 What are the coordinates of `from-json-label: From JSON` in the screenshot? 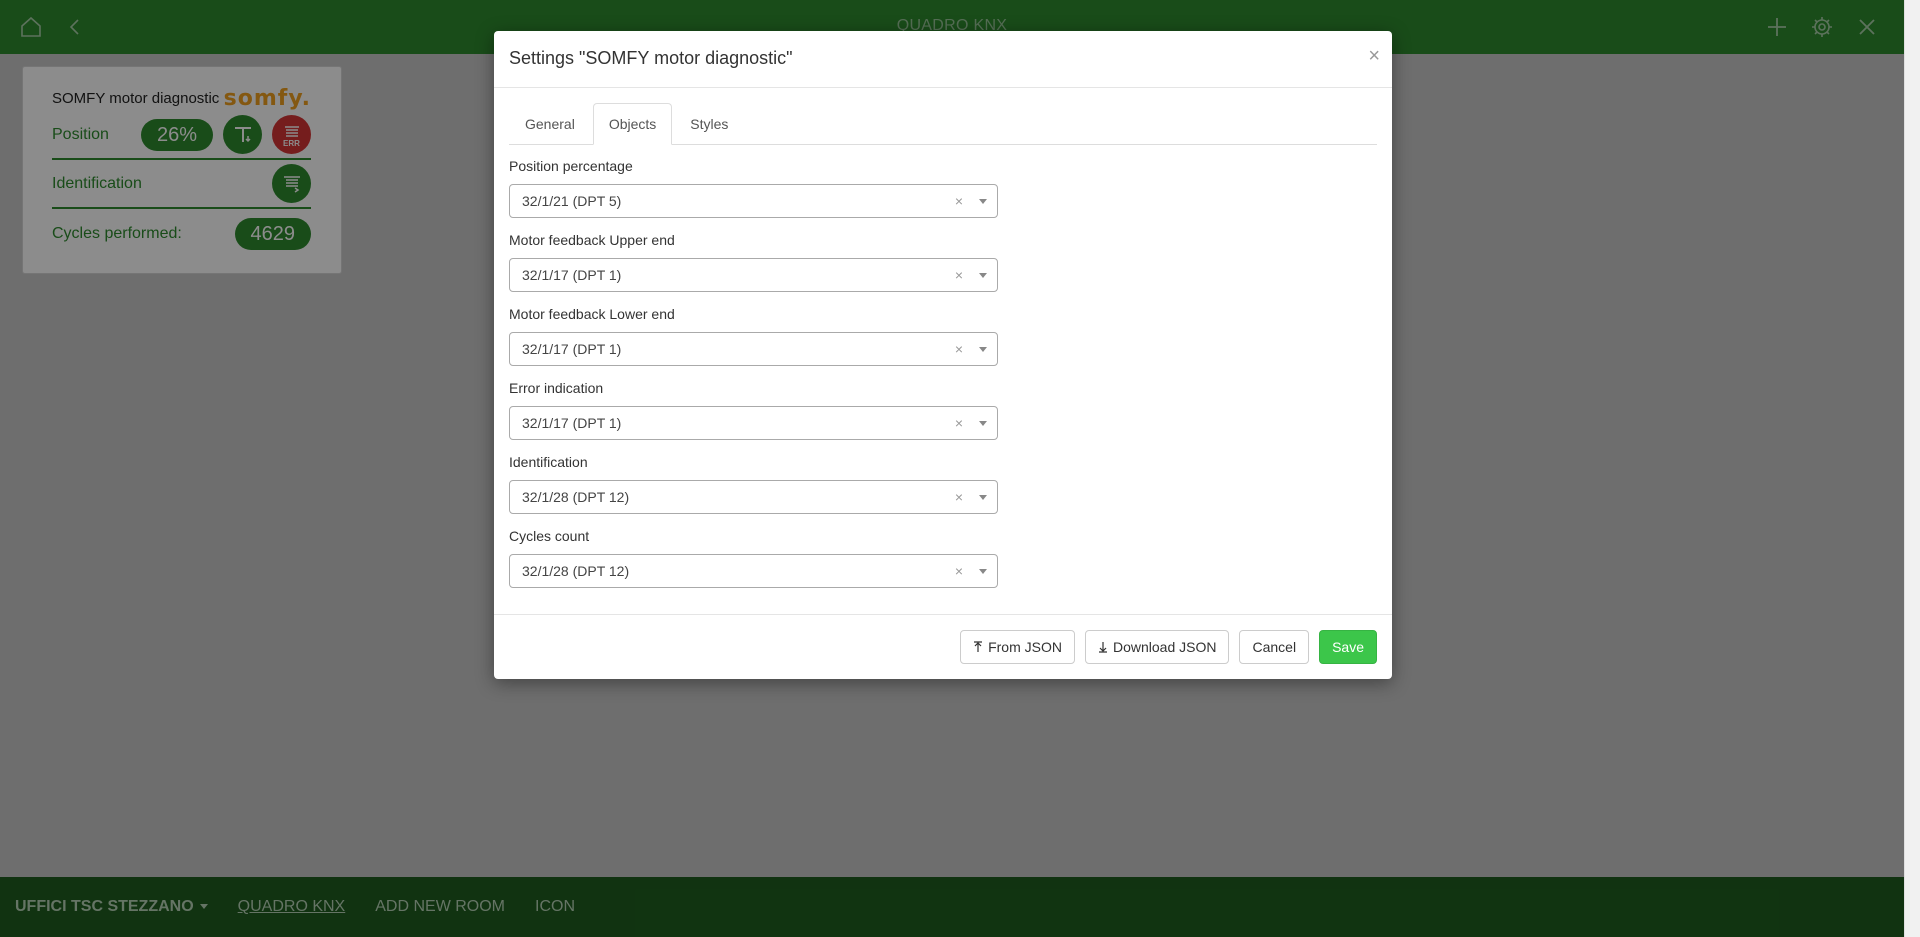 It's located at (1025, 647).